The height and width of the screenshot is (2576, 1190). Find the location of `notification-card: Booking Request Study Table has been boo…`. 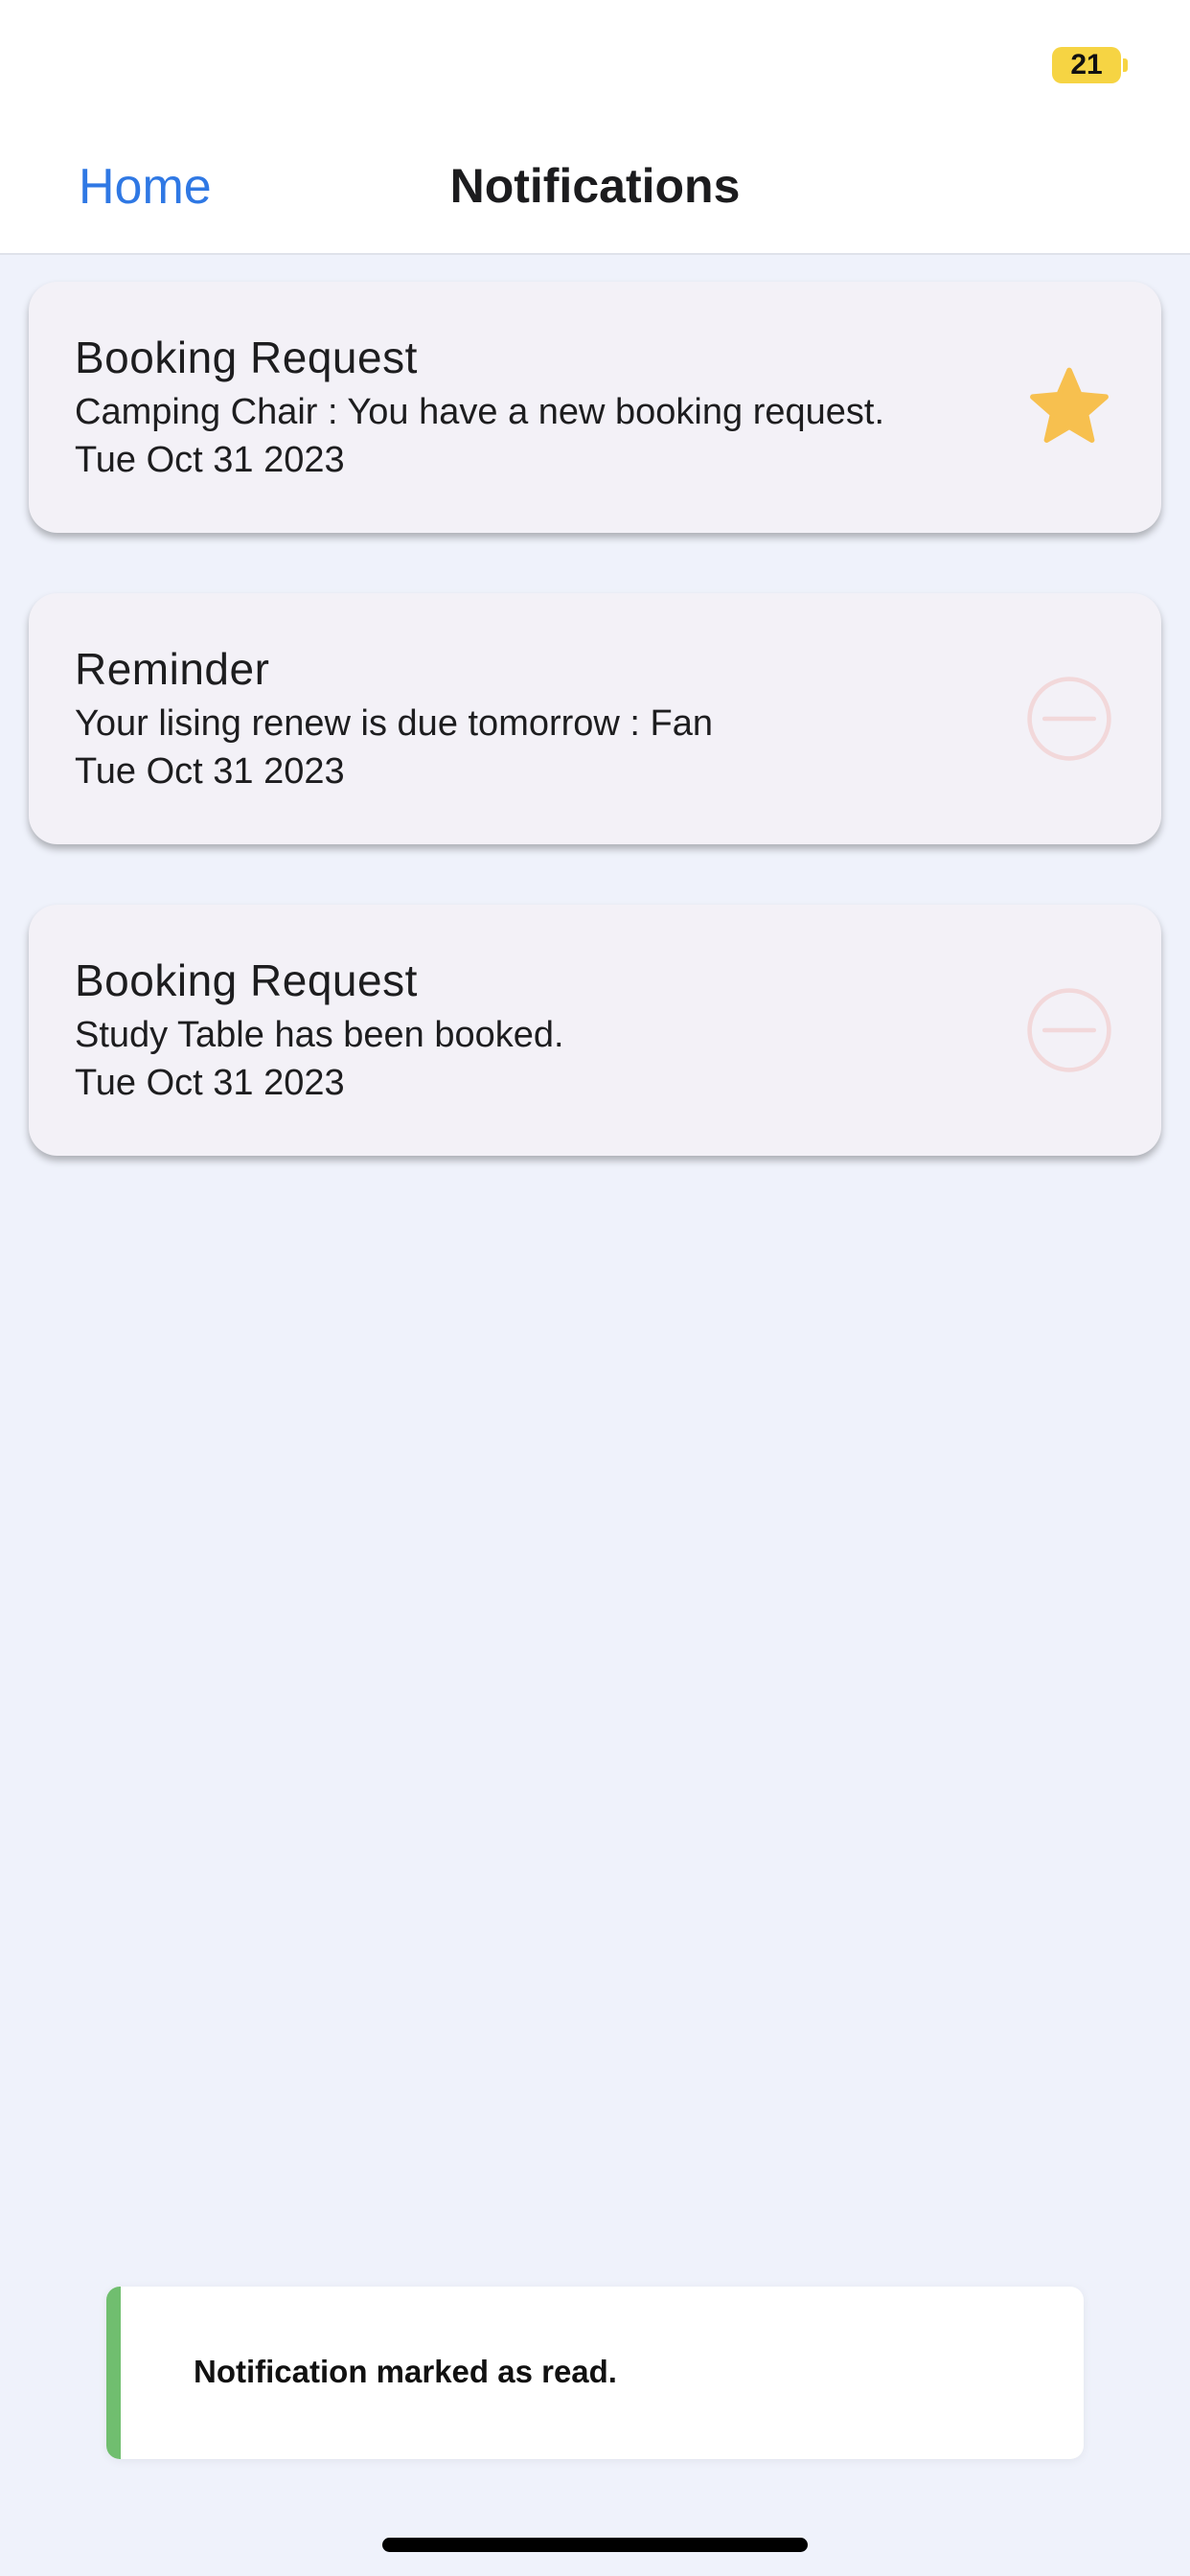

notification-card: Booking Request Study Table has been boo… is located at coordinates (595, 1030).